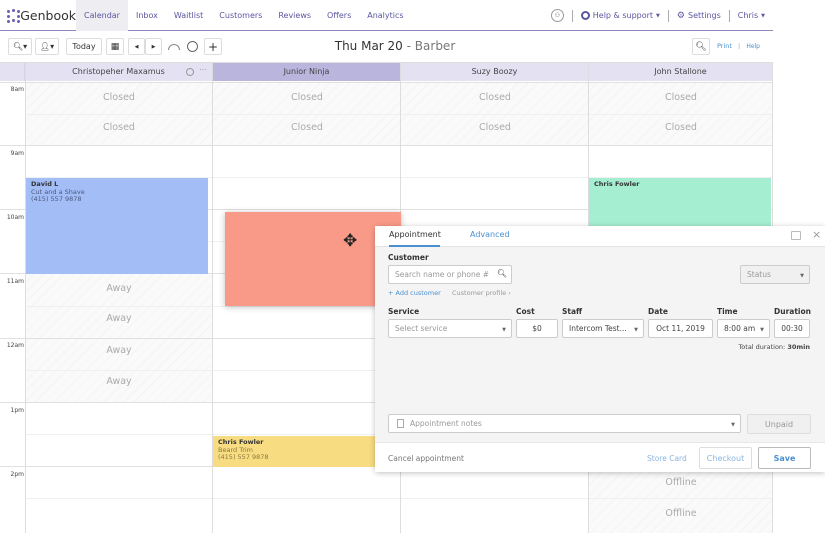 The height and width of the screenshot is (533, 825). What do you see at coordinates (816, 234) in the screenshot?
I see `close-icon: ×` at bounding box center [816, 234].